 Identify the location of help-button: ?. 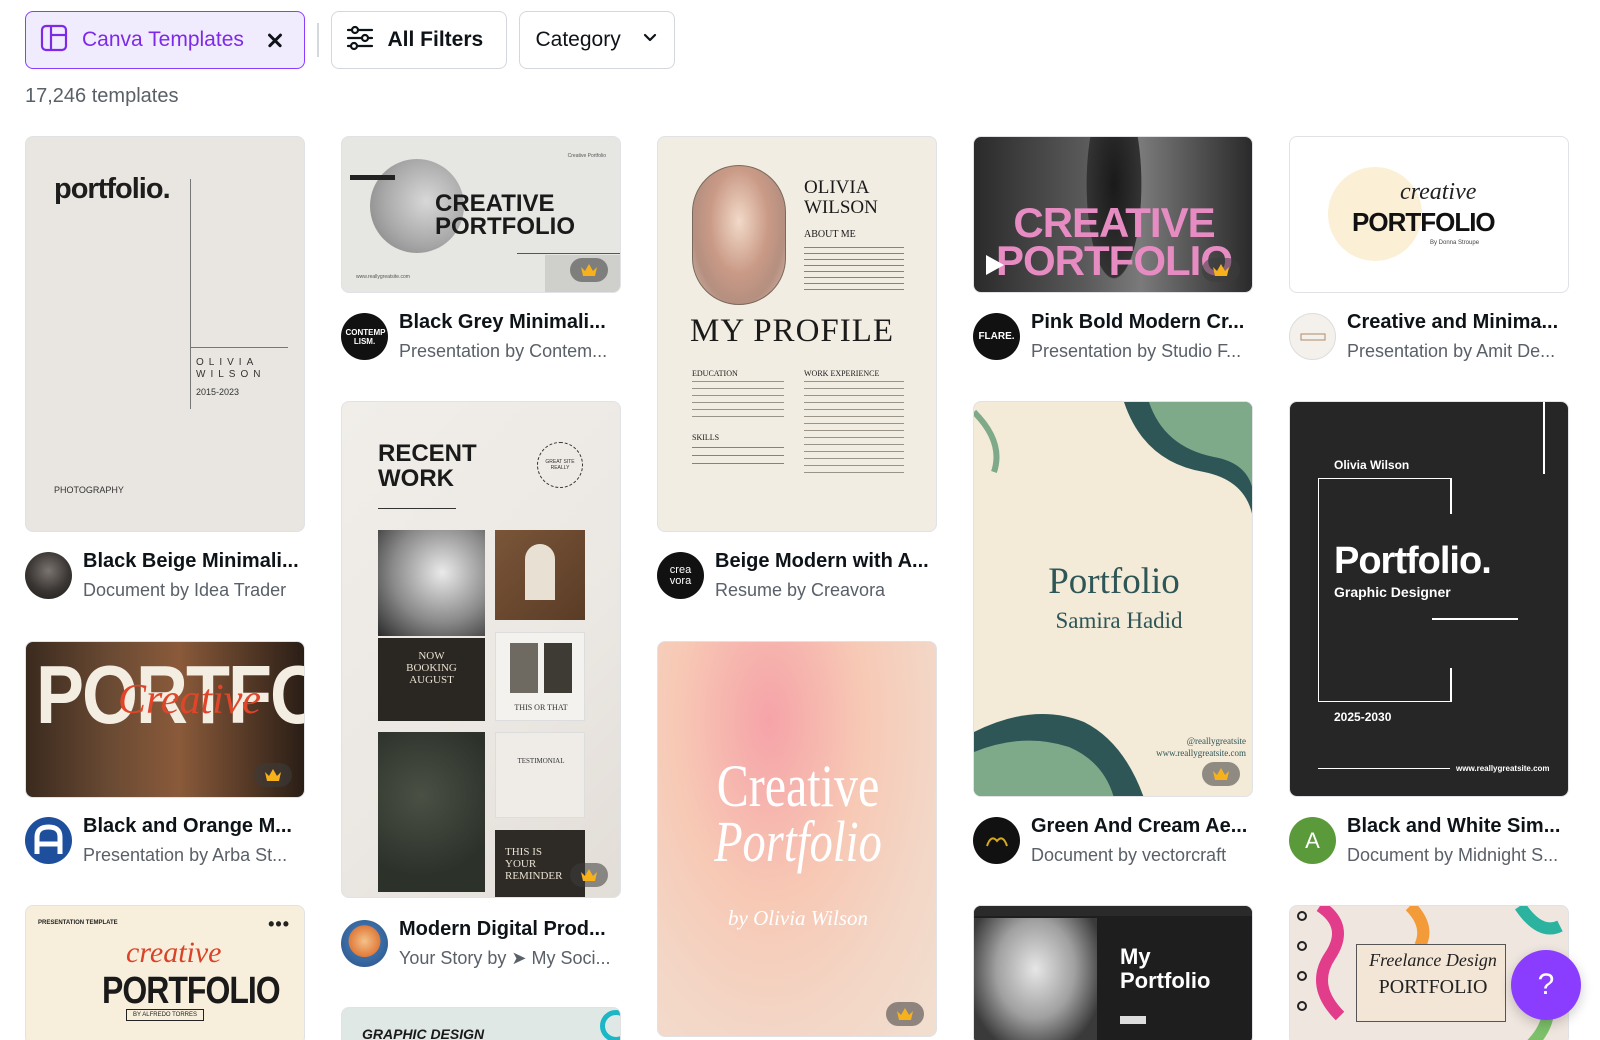
(1546, 985).